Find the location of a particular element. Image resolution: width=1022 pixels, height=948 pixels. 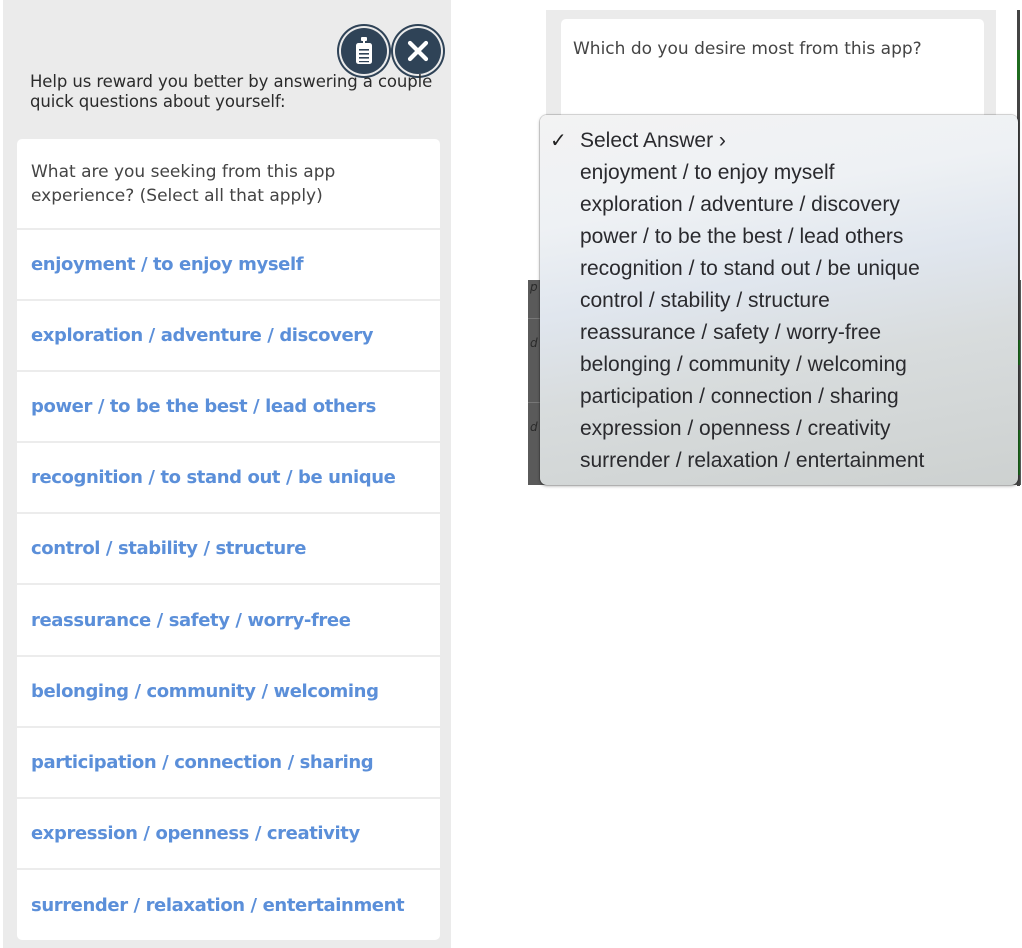

dropdown-item: expression / openness / creativity is located at coordinates (779, 429).